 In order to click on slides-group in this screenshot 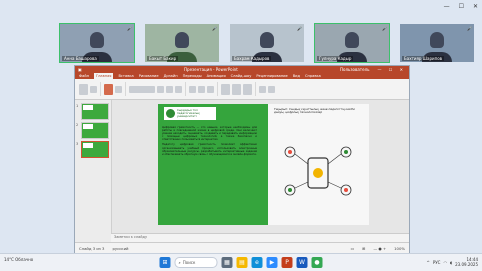, I will do `click(115, 89)`.